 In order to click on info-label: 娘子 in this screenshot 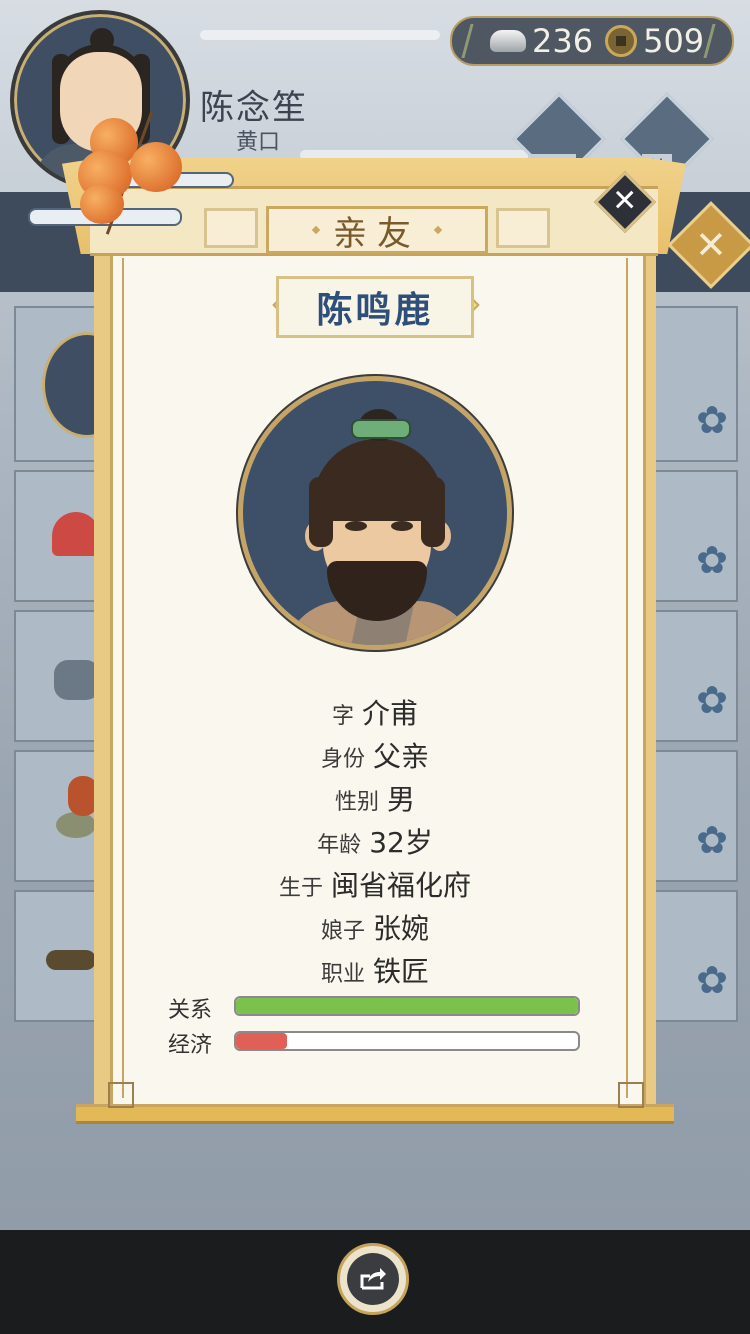, I will do `click(342, 931)`.